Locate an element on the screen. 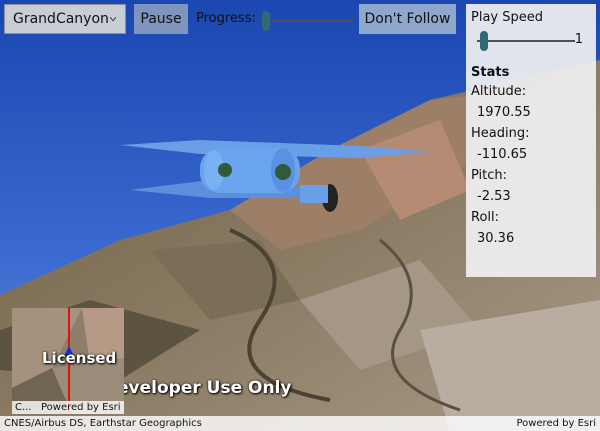 This screenshot has width=600, height=431. scene-selector-value: GrandCanyon is located at coordinates (61, 19).